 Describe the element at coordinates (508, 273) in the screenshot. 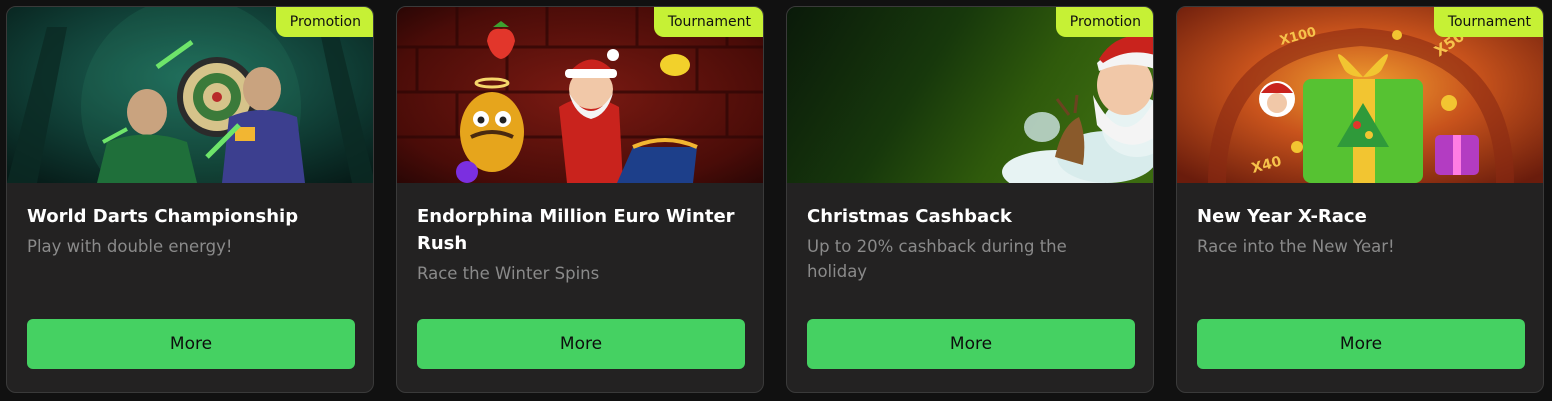

I see `card-subtitle: Race the Winter Spins` at that location.